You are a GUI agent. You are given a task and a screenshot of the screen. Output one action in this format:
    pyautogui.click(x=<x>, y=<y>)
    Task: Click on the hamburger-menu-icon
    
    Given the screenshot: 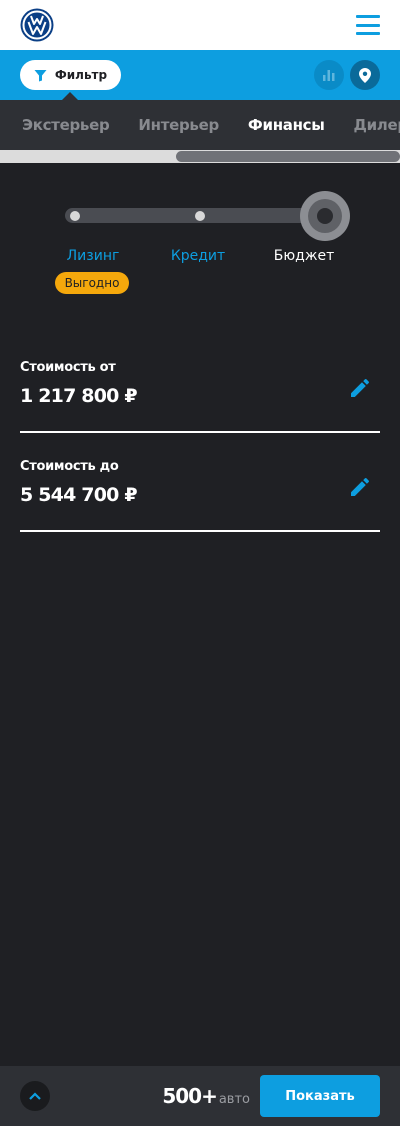 What is the action you would take?
    pyautogui.click(x=368, y=25)
    